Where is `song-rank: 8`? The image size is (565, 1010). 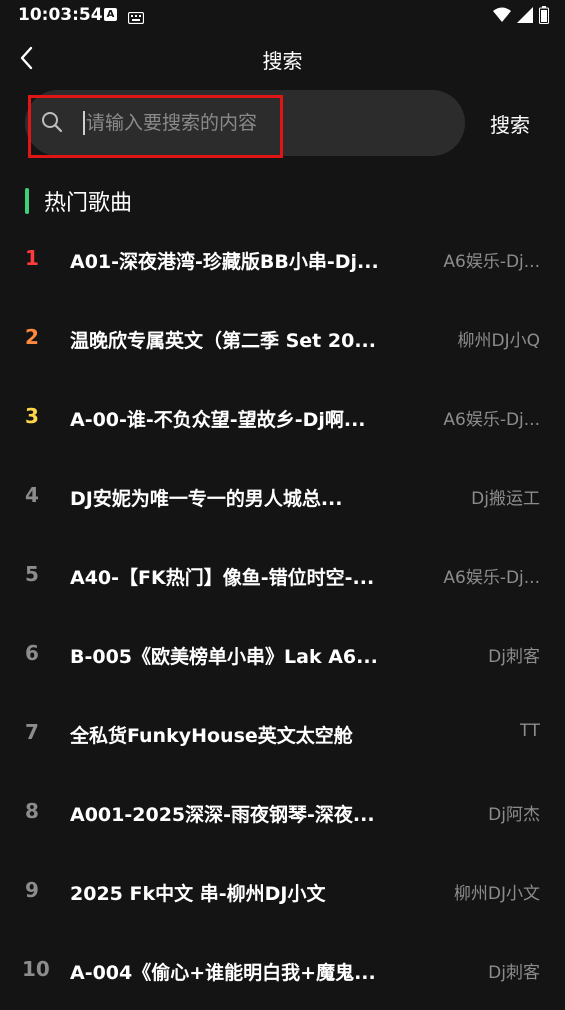 song-rank: 8 is located at coordinates (32, 811).